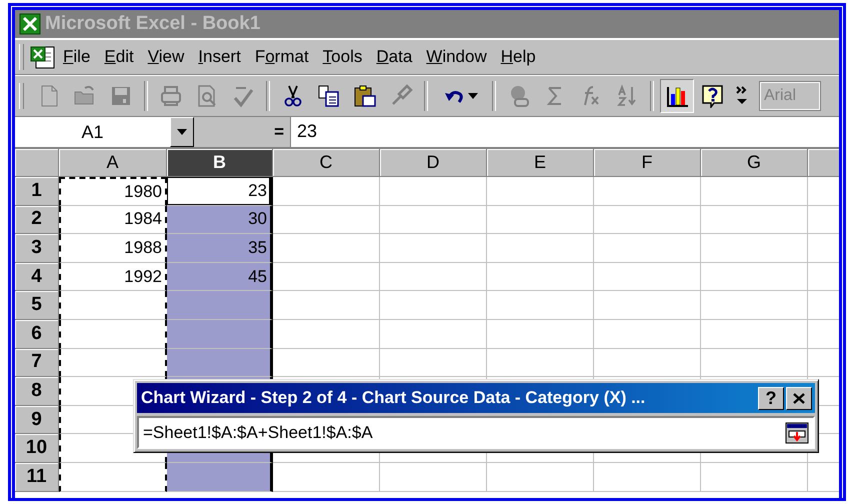 This screenshot has width=850, height=504. Describe the element at coordinates (37, 363) in the screenshot. I see `row-header: 7` at that location.